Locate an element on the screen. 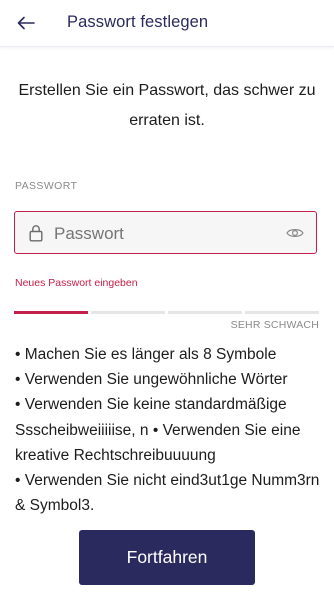 This screenshot has width=334, height=600. continue-button: Fortfahren is located at coordinates (167, 557).